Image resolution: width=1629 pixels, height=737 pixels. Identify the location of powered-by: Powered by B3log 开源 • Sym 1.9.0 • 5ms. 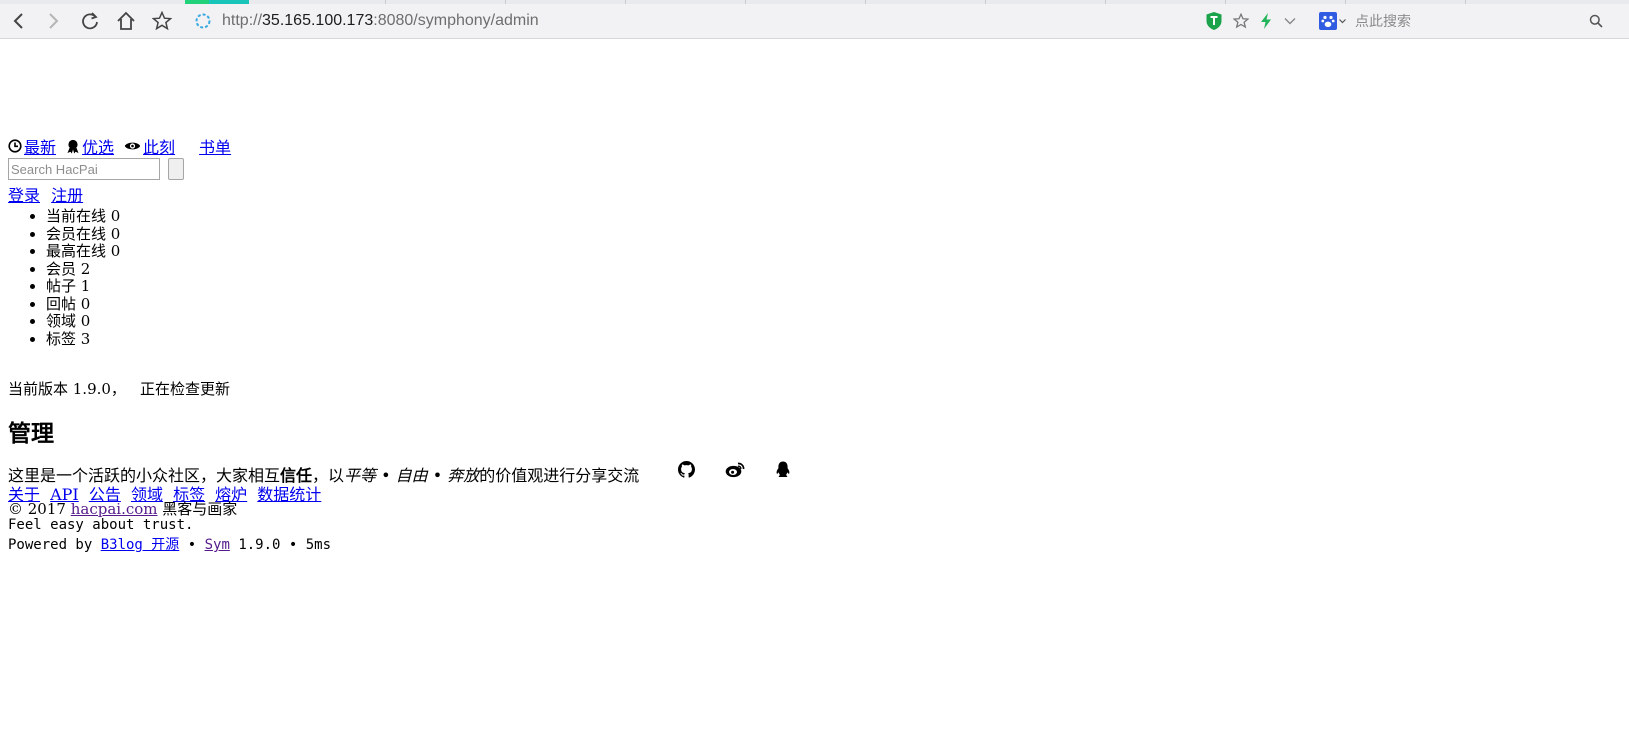
(169, 544).